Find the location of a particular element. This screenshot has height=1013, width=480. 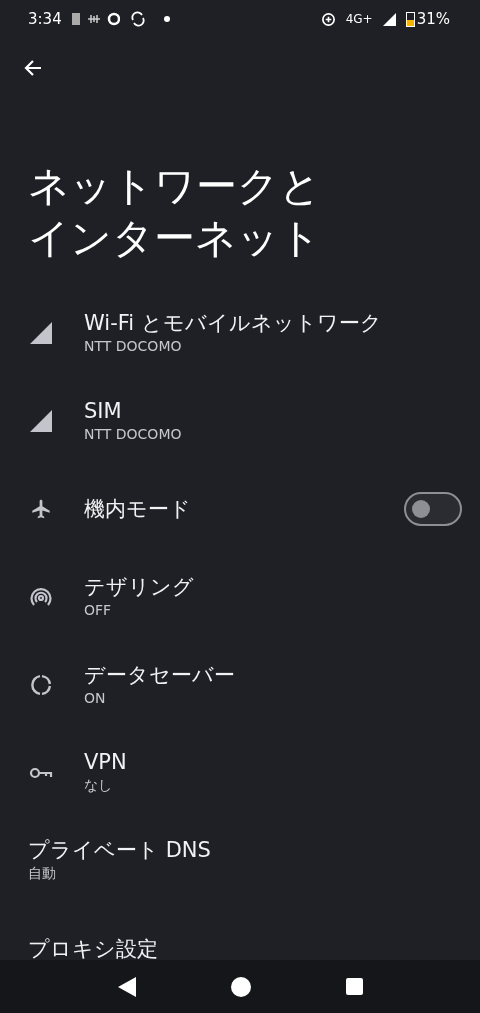

item-title: データセーバー is located at coordinates (273, 675).